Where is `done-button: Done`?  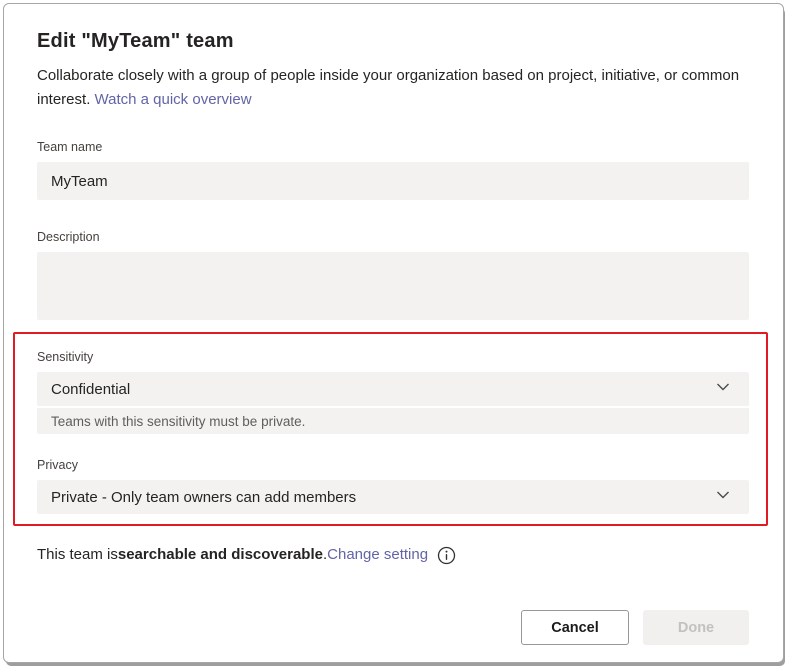 done-button: Done is located at coordinates (696, 627).